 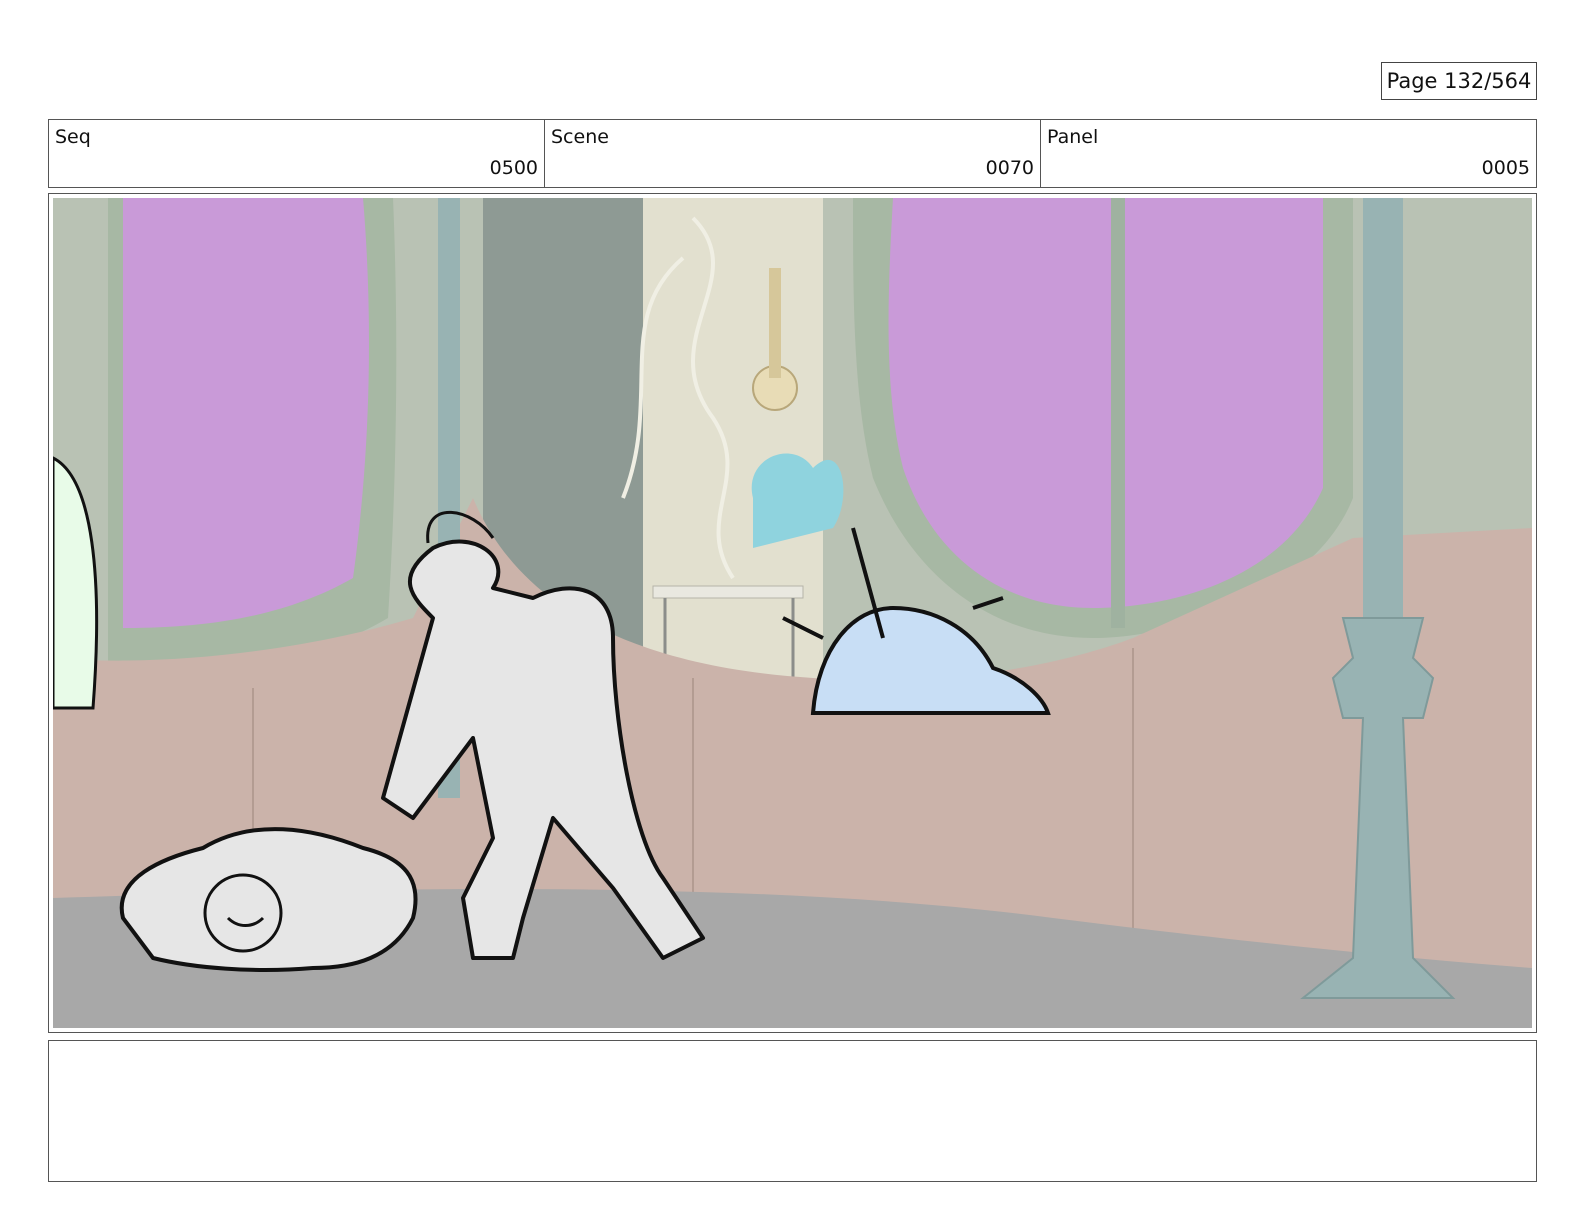 I want to click on seq-value: 0500, so click(x=513, y=168).